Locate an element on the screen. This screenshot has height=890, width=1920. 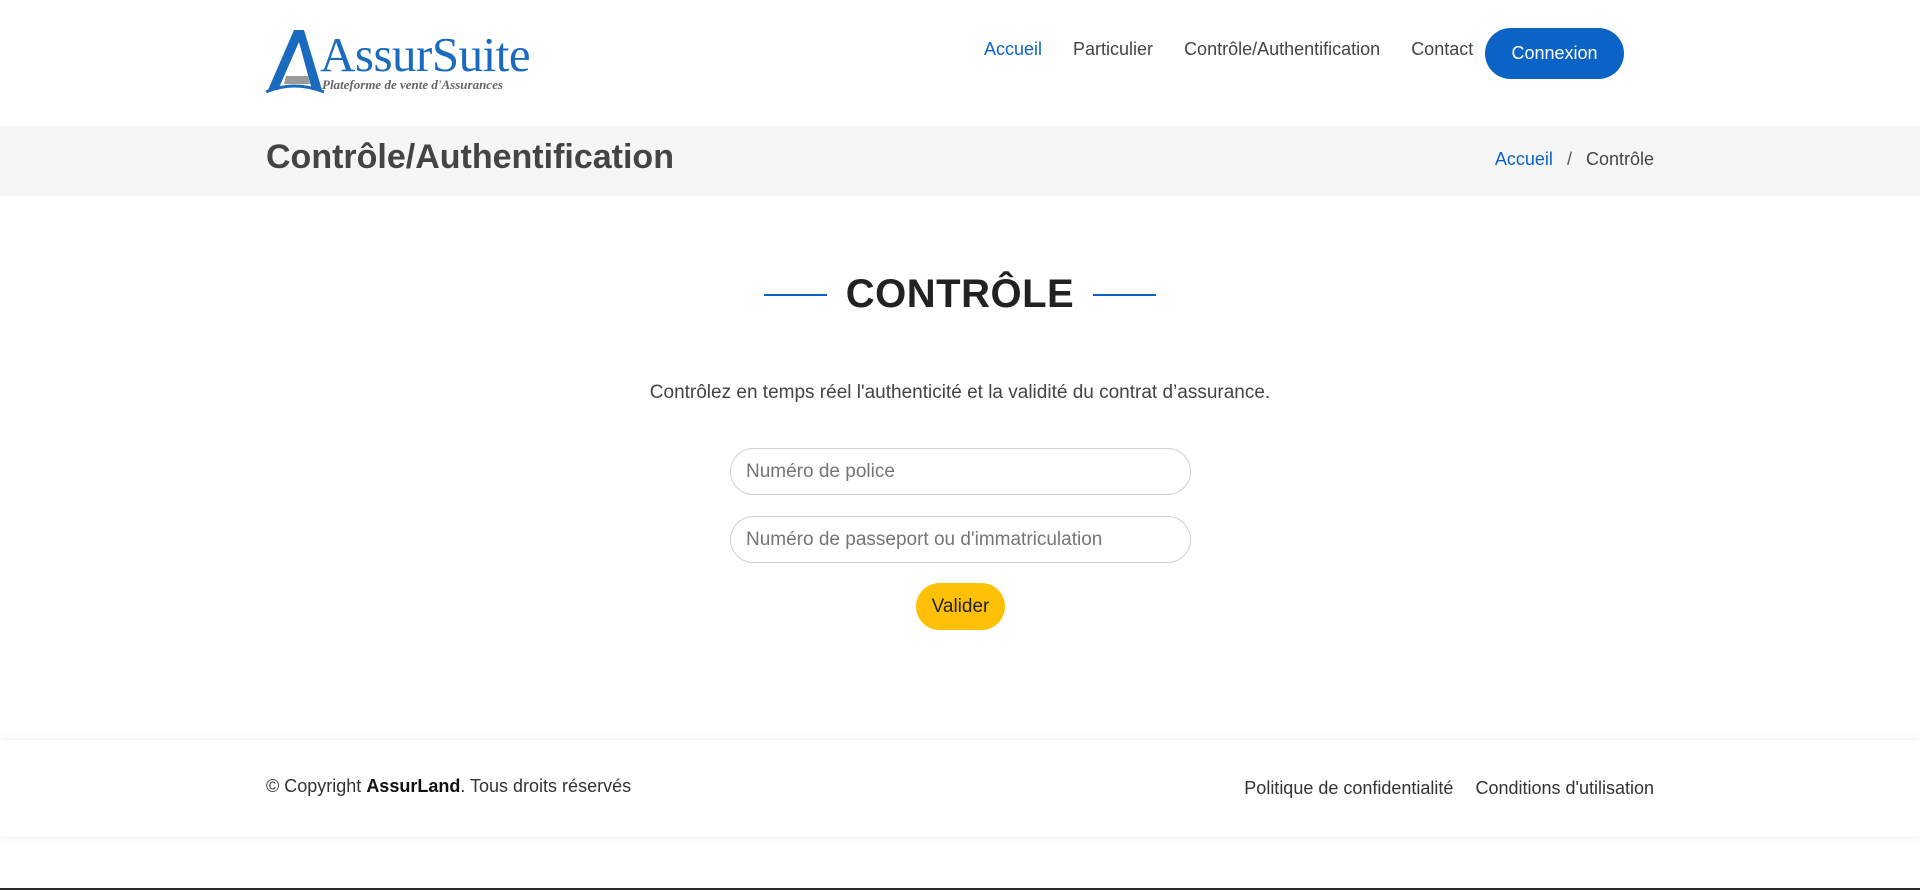
nav-item-particulier: Particulier is located at coordinates (1113, 49).